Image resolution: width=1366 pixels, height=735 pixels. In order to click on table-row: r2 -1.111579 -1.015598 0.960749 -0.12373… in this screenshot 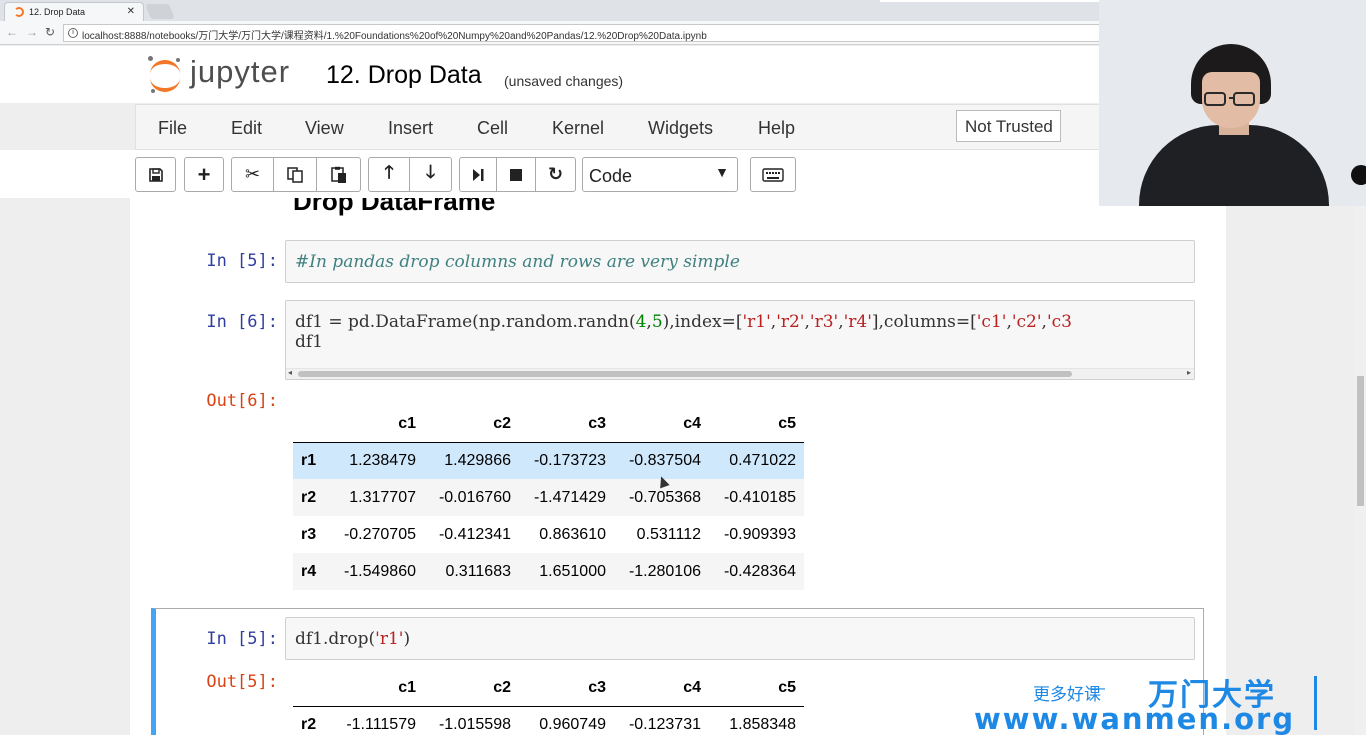, I will do `click(548, 720)`.